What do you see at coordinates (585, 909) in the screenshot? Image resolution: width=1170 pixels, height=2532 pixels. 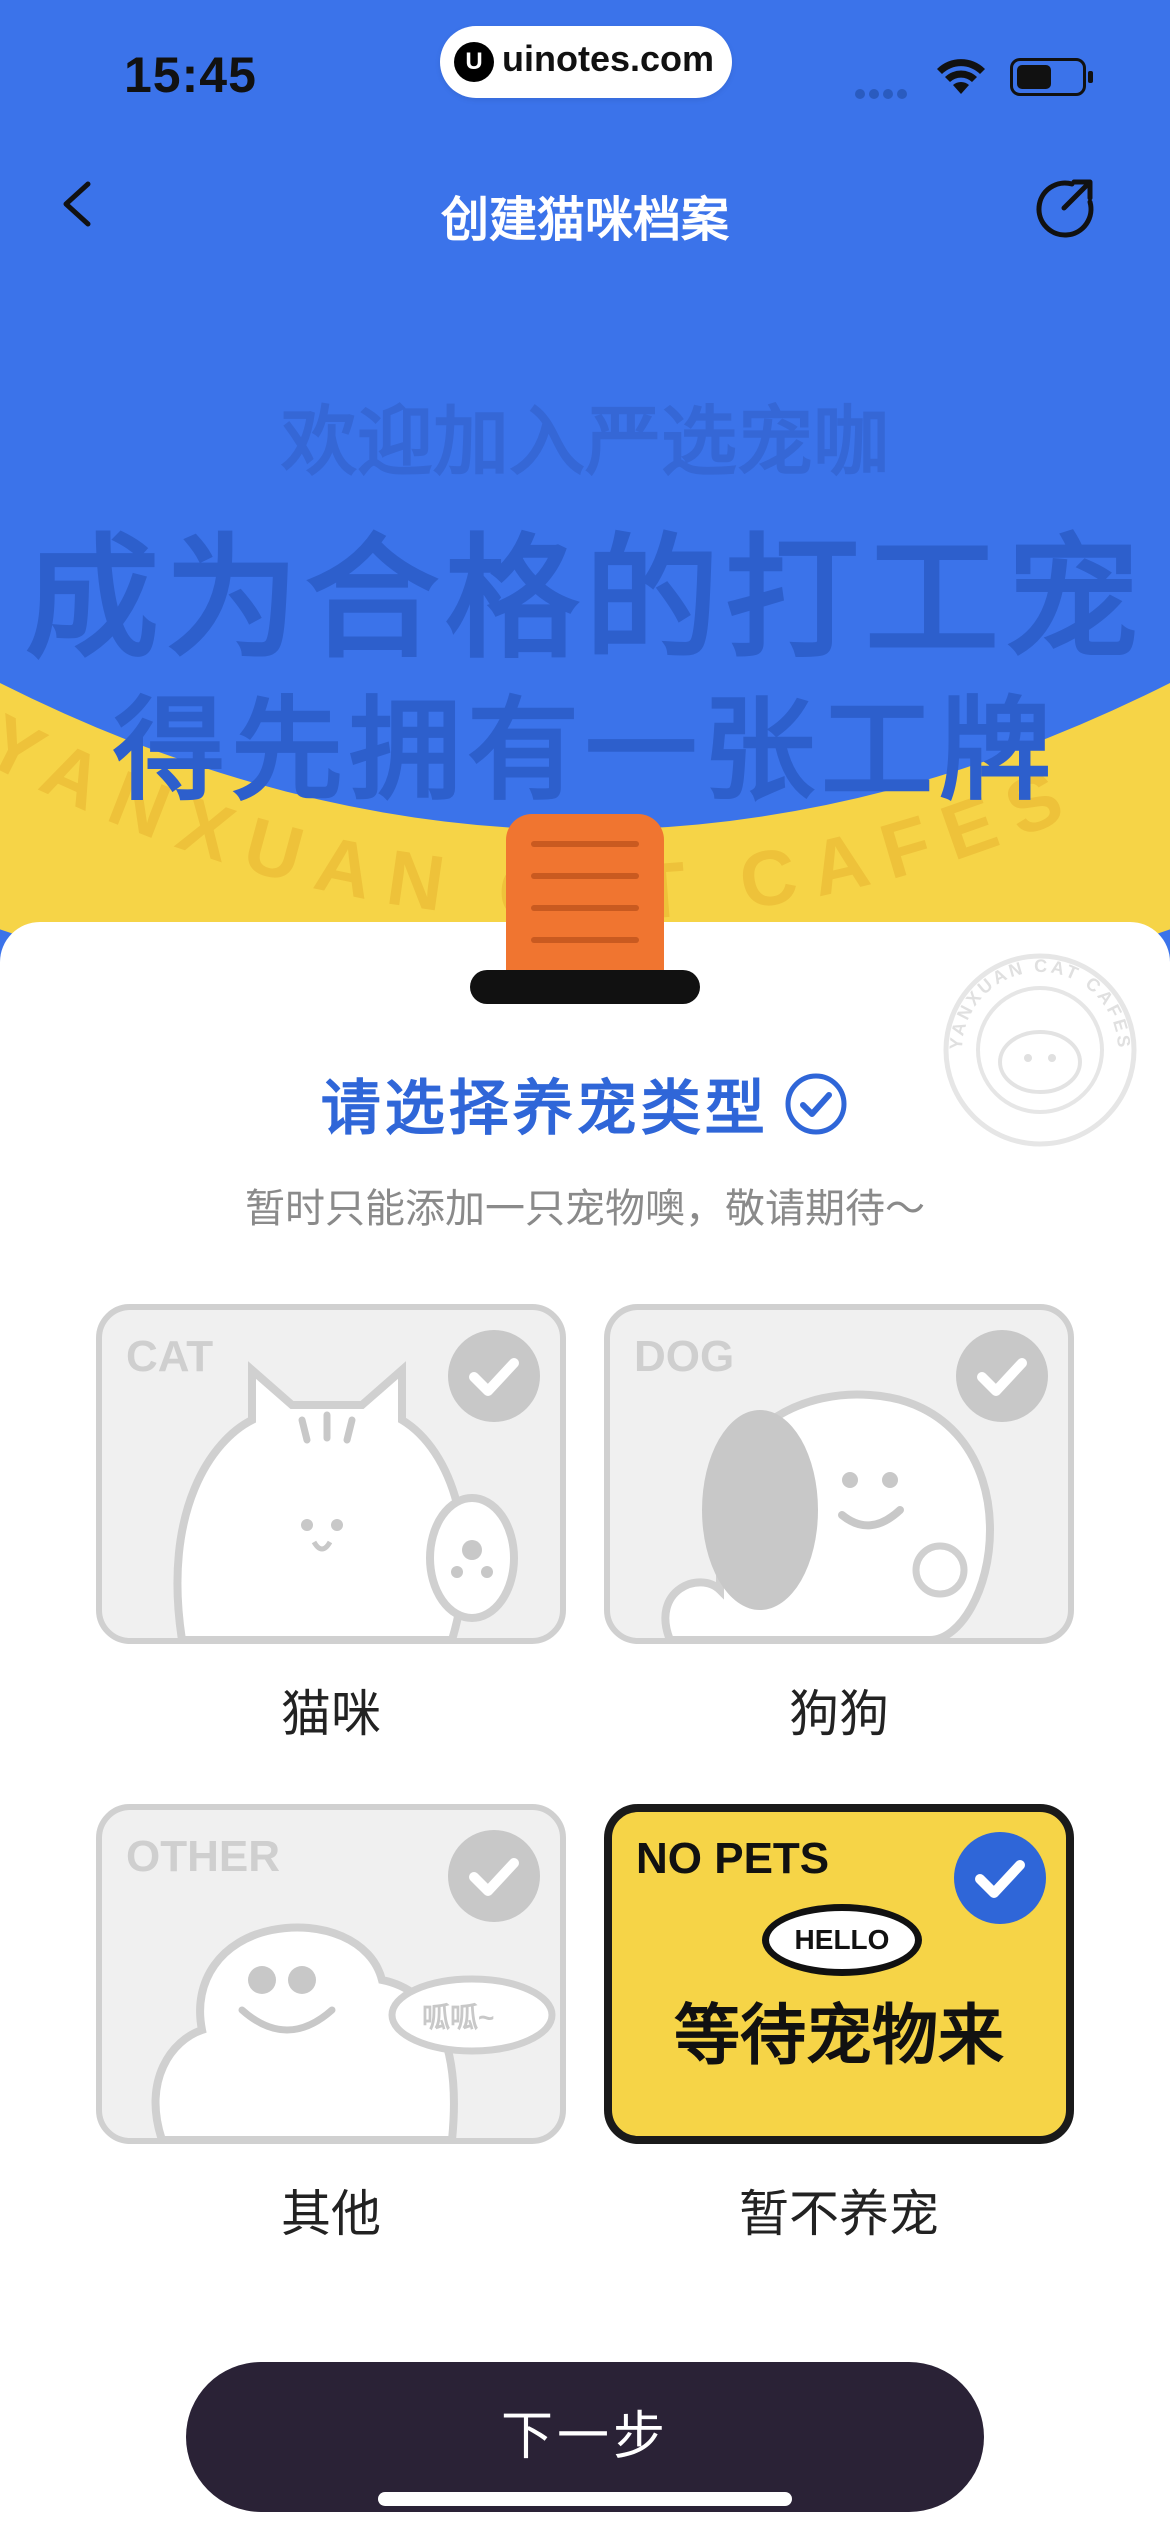 I see `badge-clip-icon` at bounding box center [585, 909].